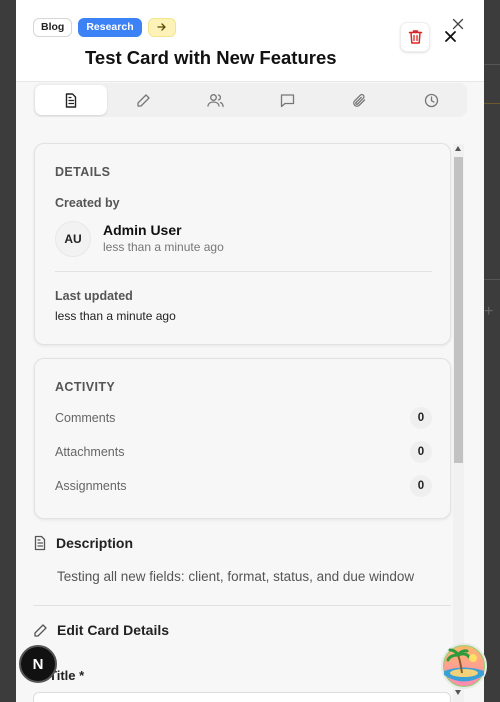  I want to click on arrow-right-icon, so click(161, 27).